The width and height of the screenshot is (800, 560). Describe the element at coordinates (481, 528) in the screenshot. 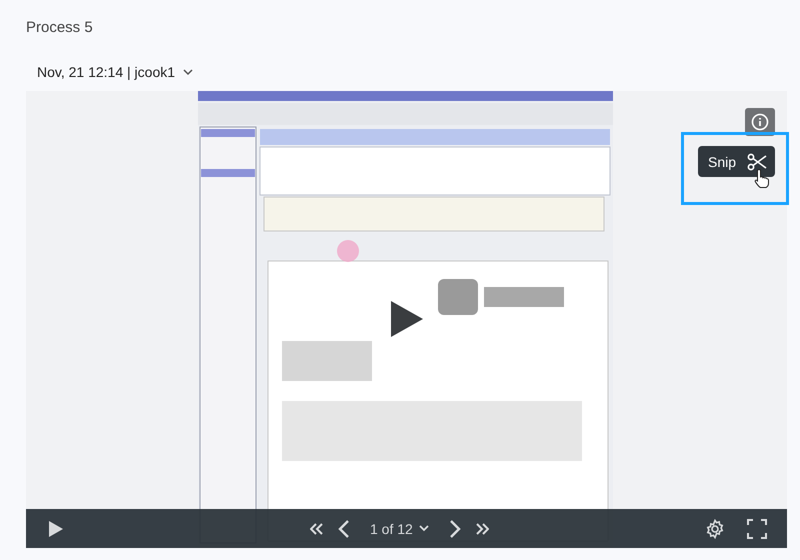

I see `double-chevron-right-icon` at that location.